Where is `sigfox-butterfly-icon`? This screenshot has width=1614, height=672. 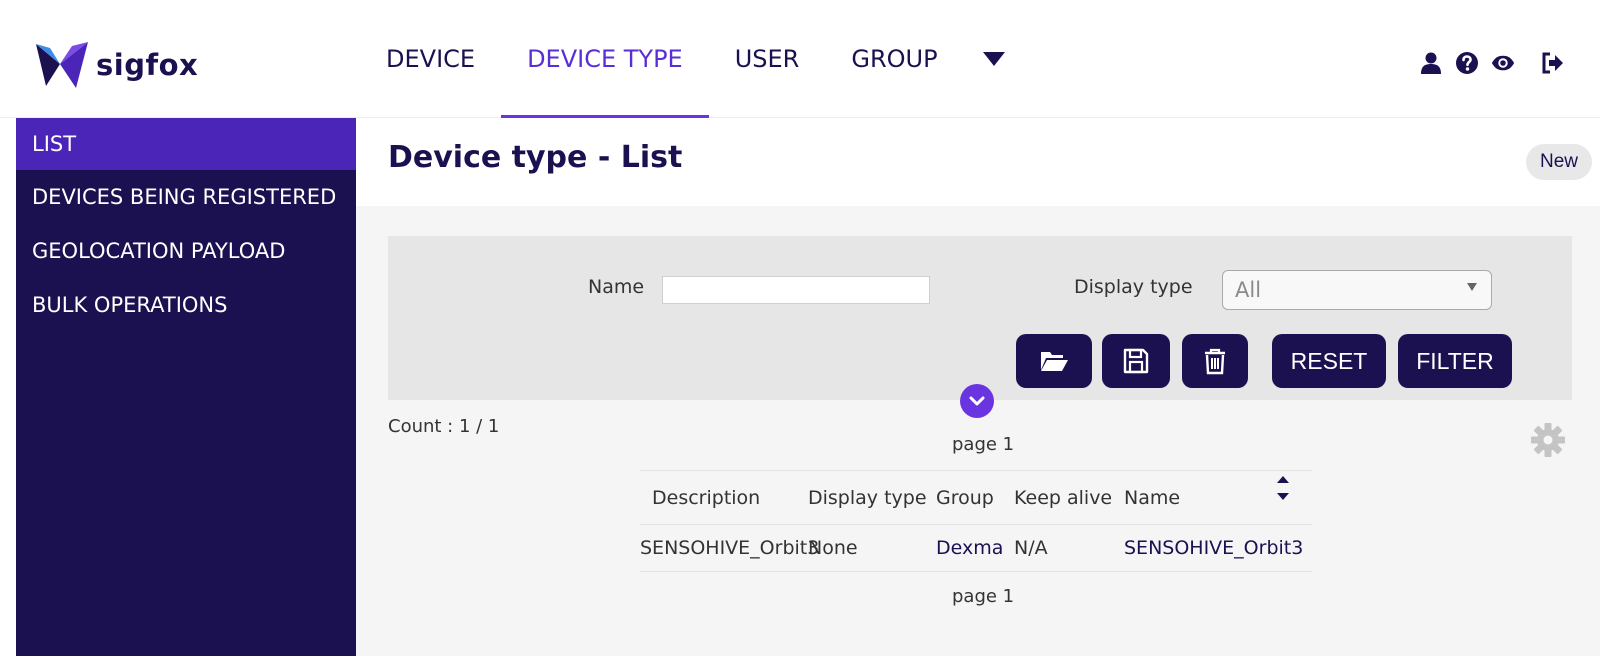
sigfox-butterfly-icon is located at coordinates (62, 65).